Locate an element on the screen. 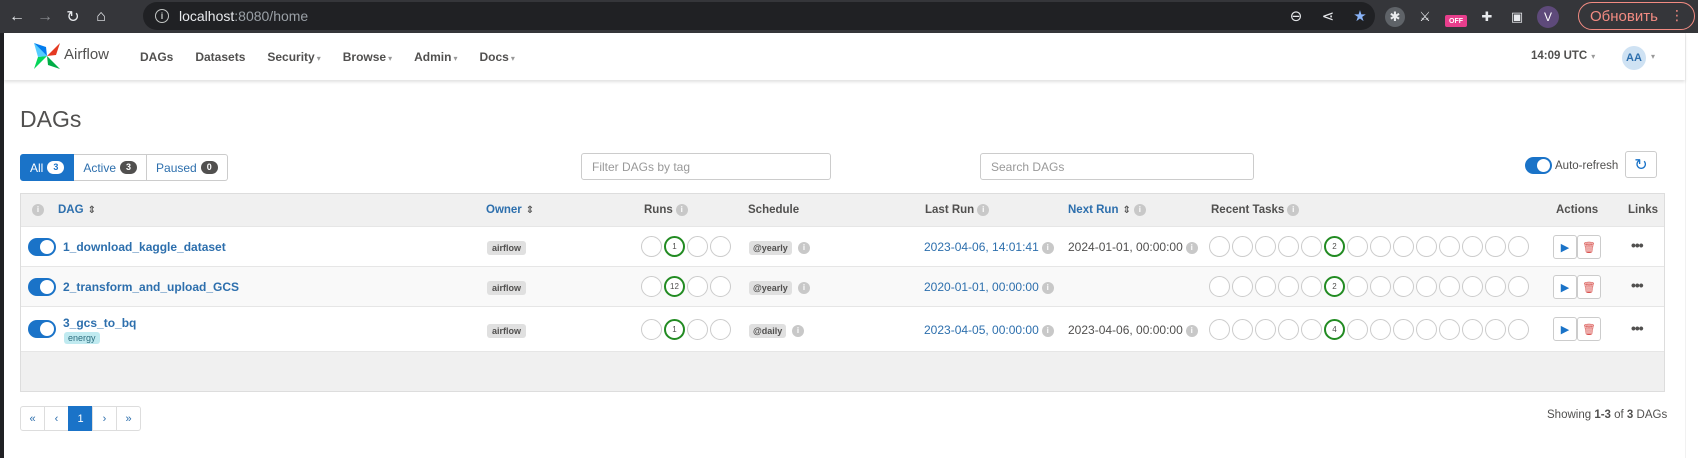 The height and width of the screenshot is (458, 1698). share-icon: ⋖ is located at coordinates (1328, 16).